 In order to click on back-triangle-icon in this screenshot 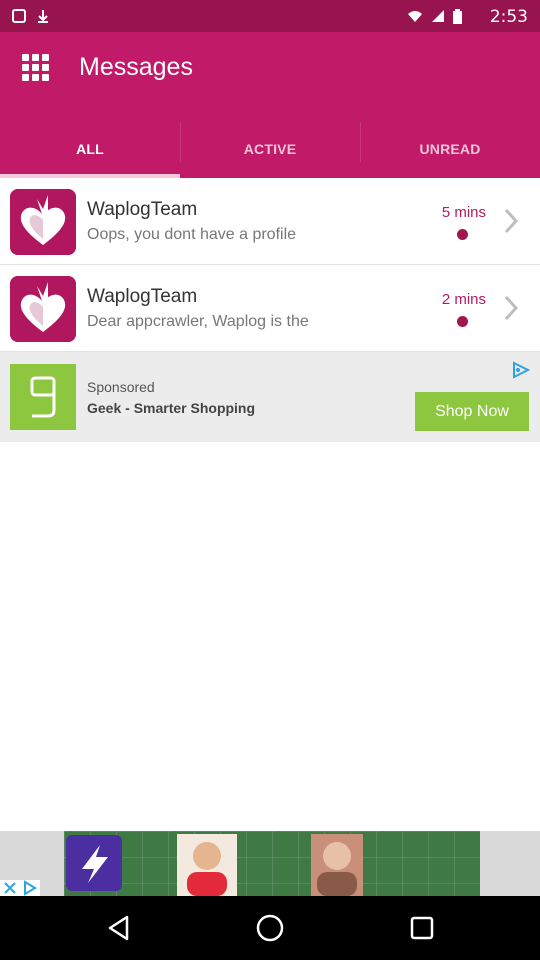, I will do `click(119, 928)`.